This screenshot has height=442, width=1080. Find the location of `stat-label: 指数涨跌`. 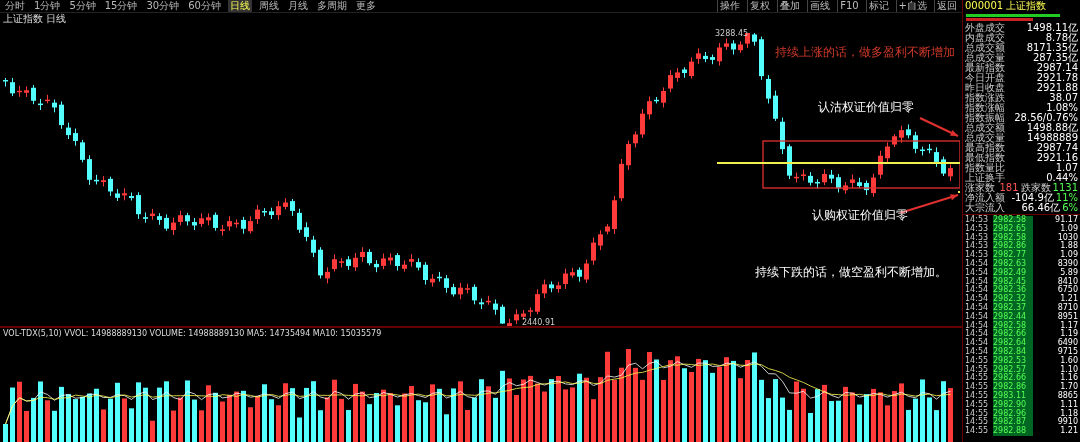

stat-label: 指数涨跌 is located at coordinates (985, 98).